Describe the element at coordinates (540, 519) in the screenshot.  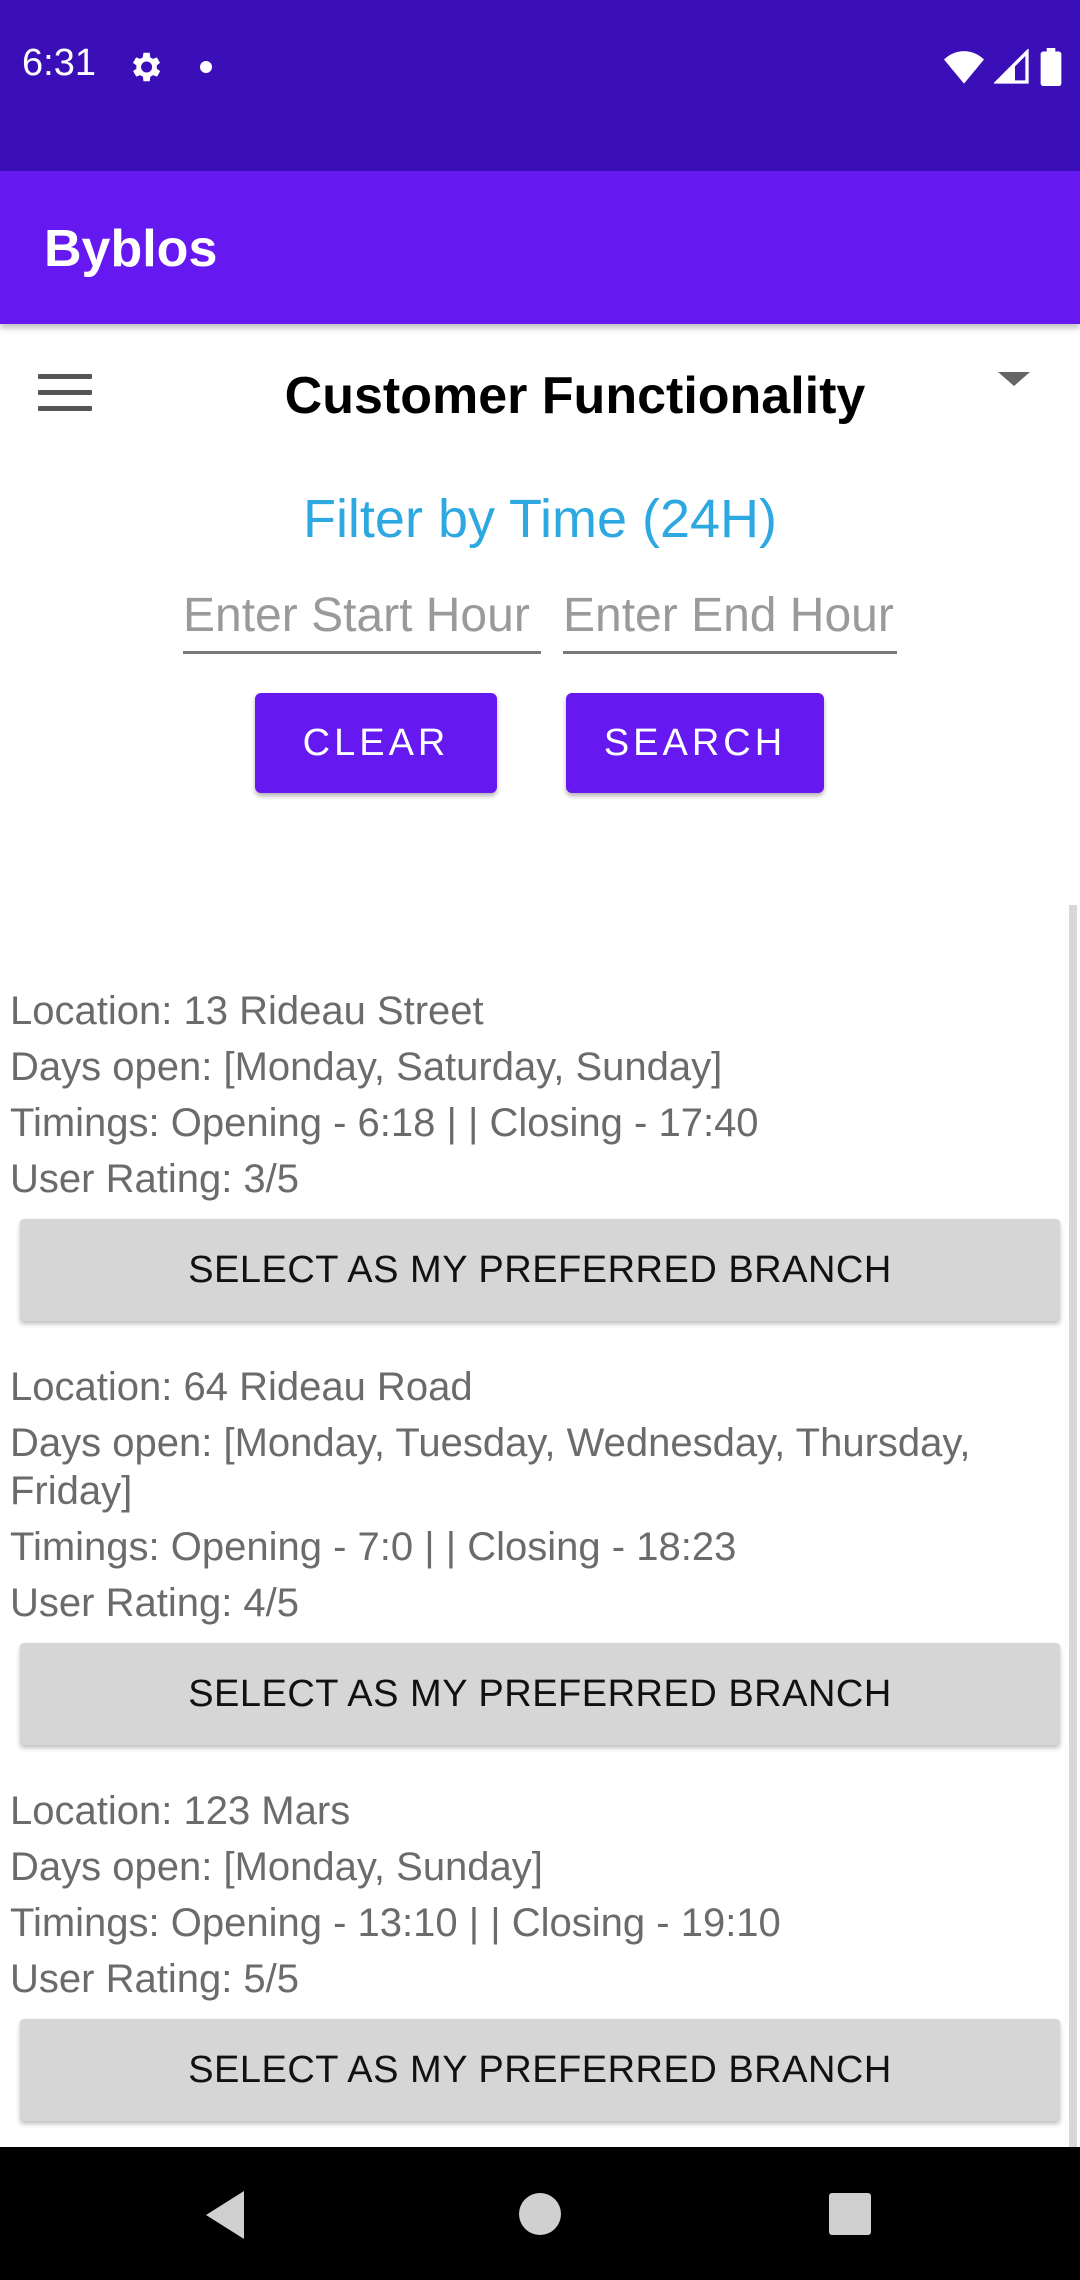
I see `filter-title: Filter by Time (24H)` at that location.